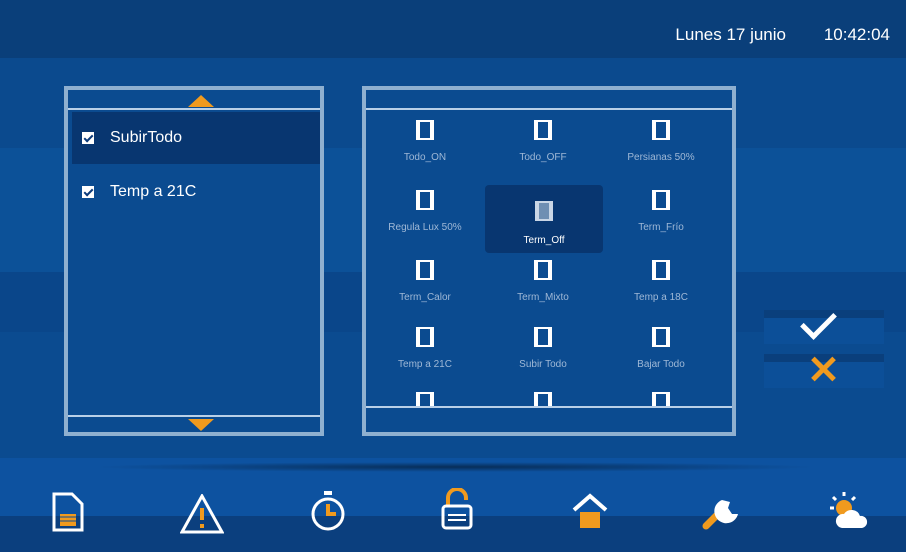 The width and height of the screenshot is (906, 552). I want to click on scene-term-off: Term_Off, so click(544, 219).